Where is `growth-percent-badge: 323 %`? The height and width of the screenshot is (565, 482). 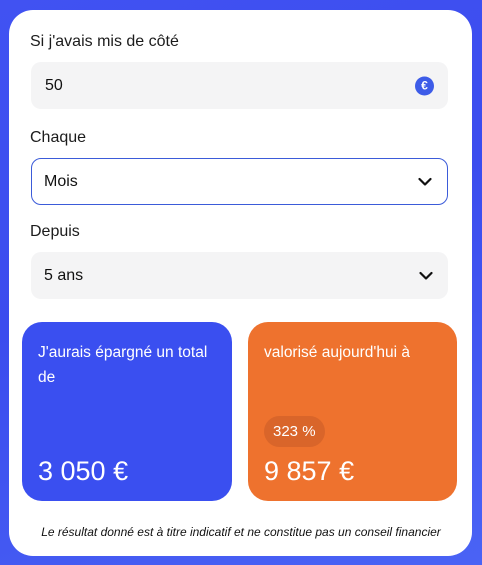 growth-percent-badge: 323 % is located at coordinates (294, 431).